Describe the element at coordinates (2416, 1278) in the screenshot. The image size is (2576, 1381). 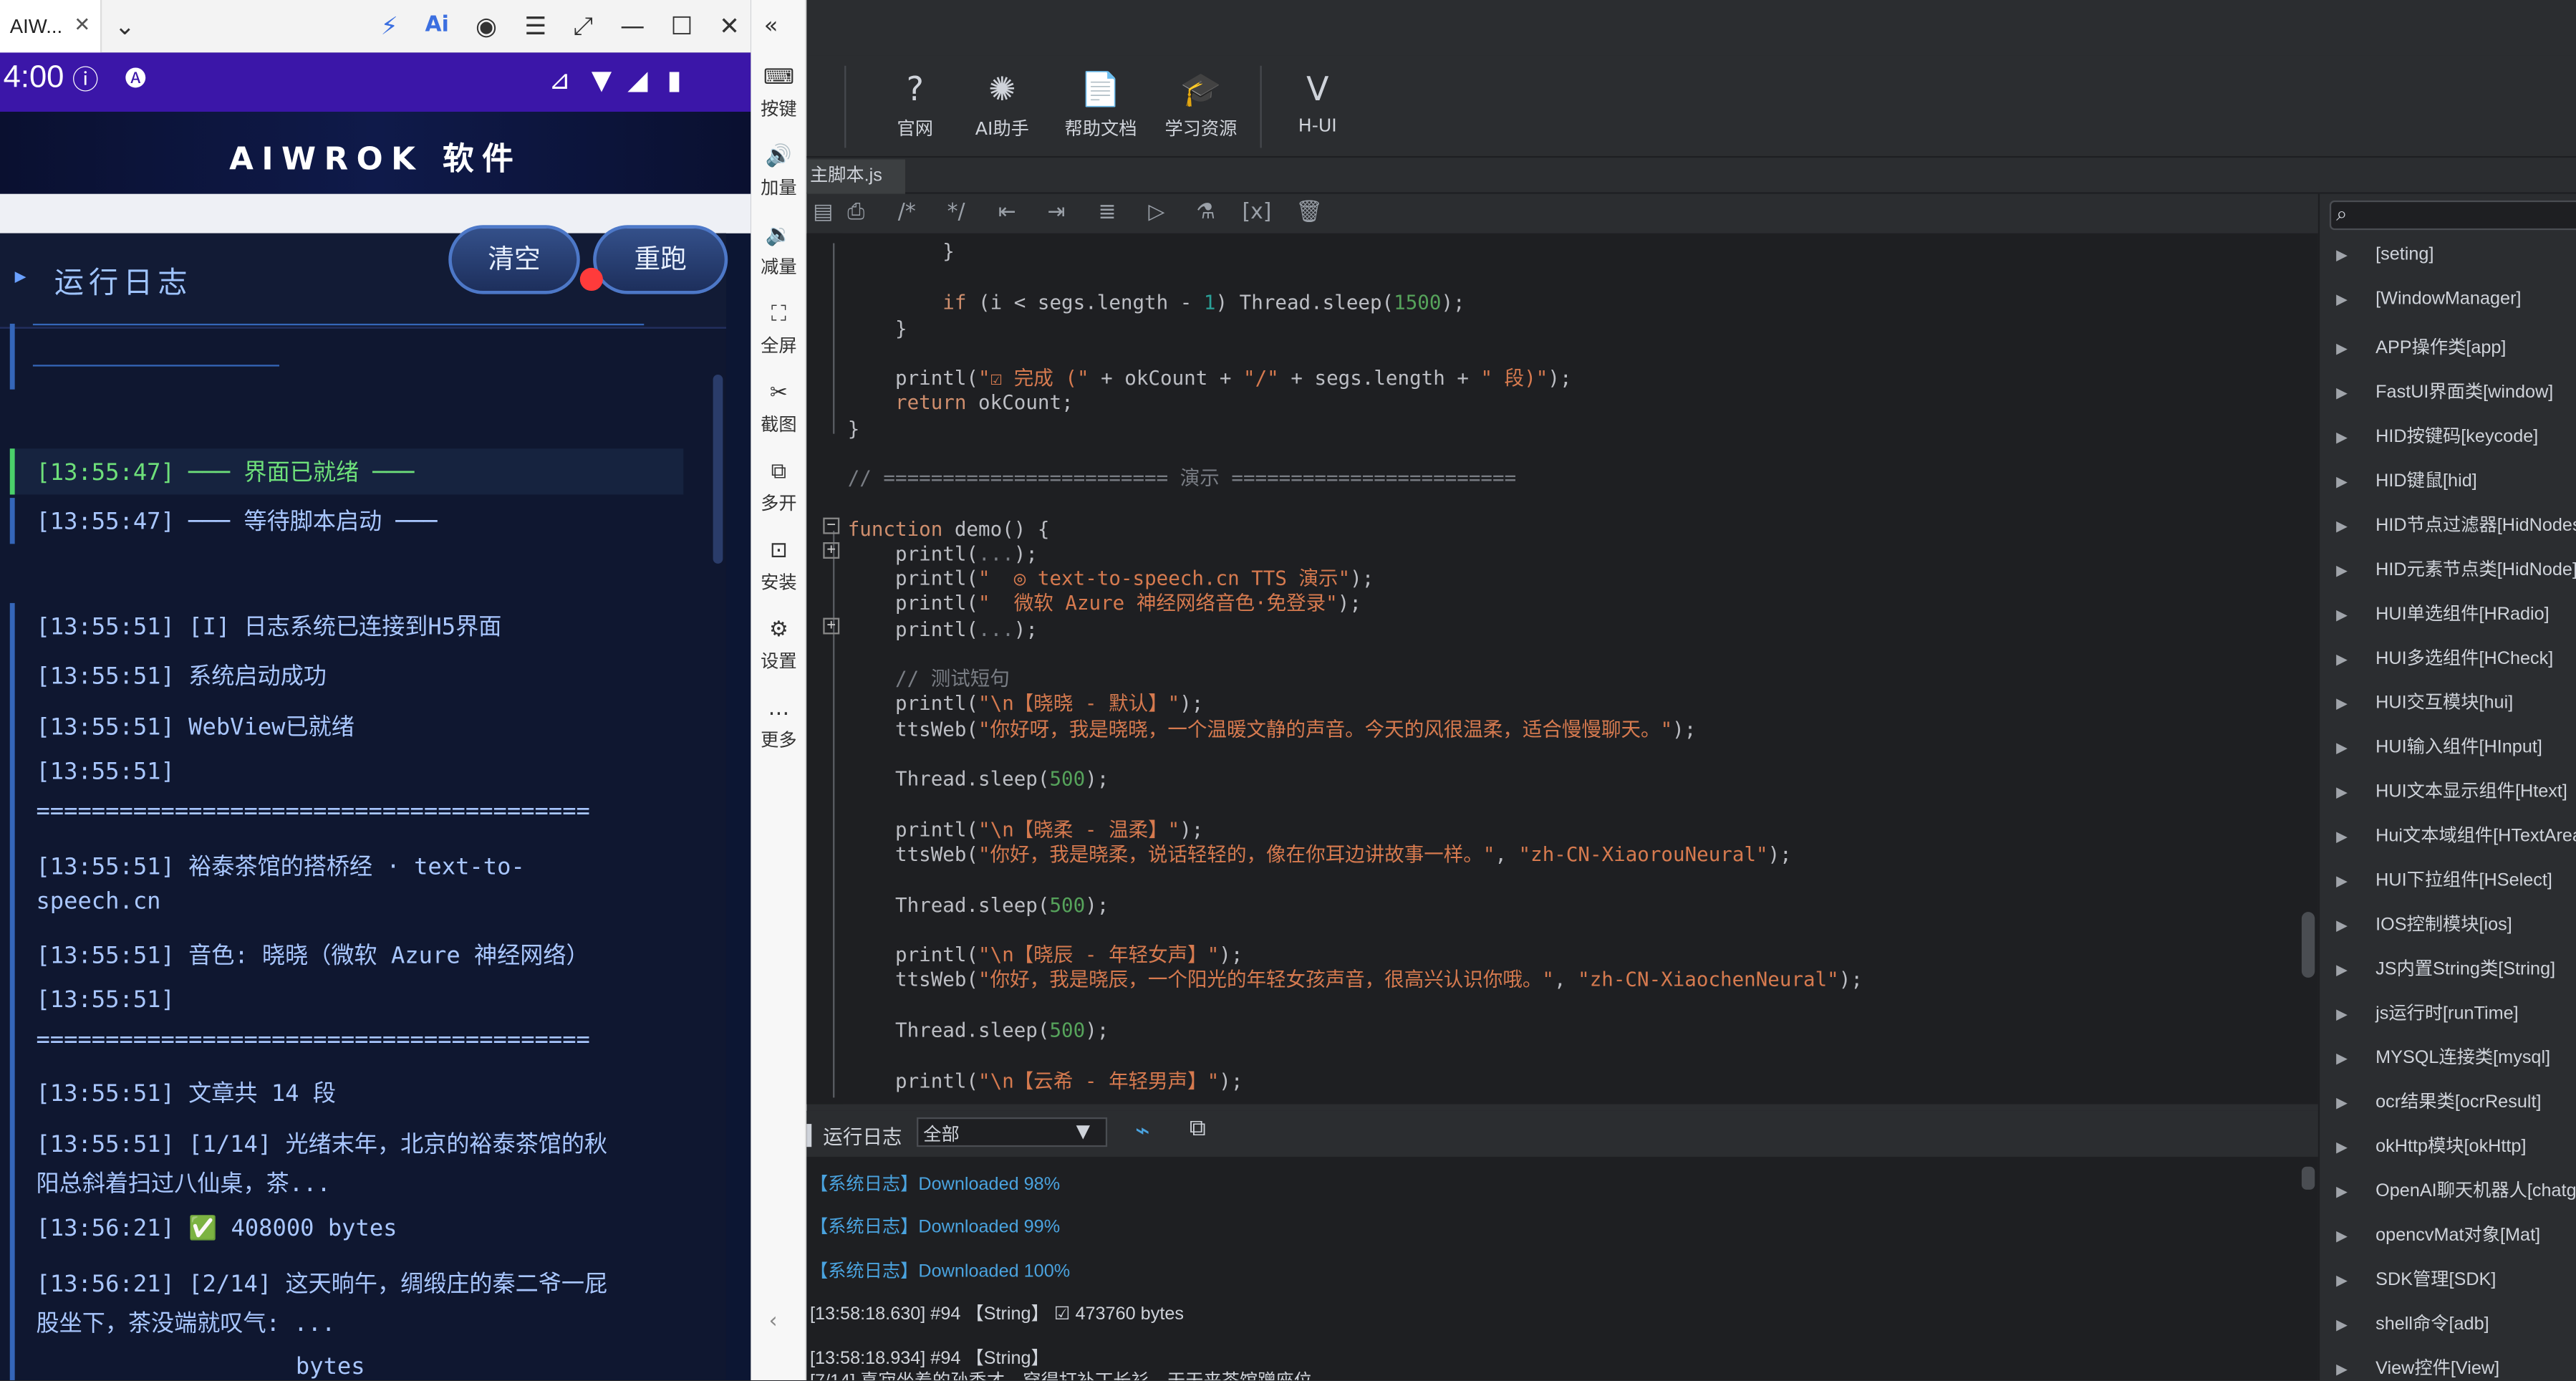
I see `tree-item: ▶ SDK管理[SDK]` at that location.